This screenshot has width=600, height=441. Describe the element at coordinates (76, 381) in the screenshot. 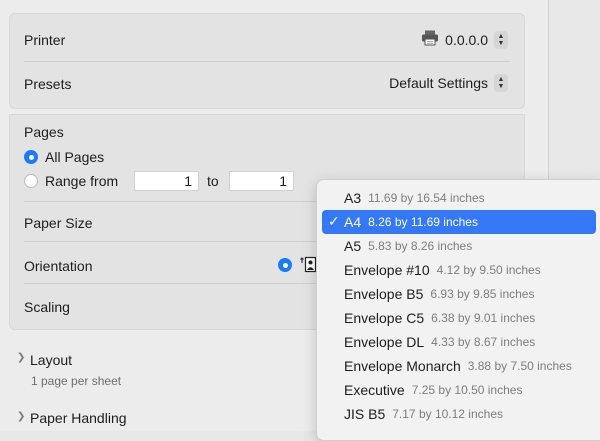

I see `layout-summary: 1 page per sheet` at that location.